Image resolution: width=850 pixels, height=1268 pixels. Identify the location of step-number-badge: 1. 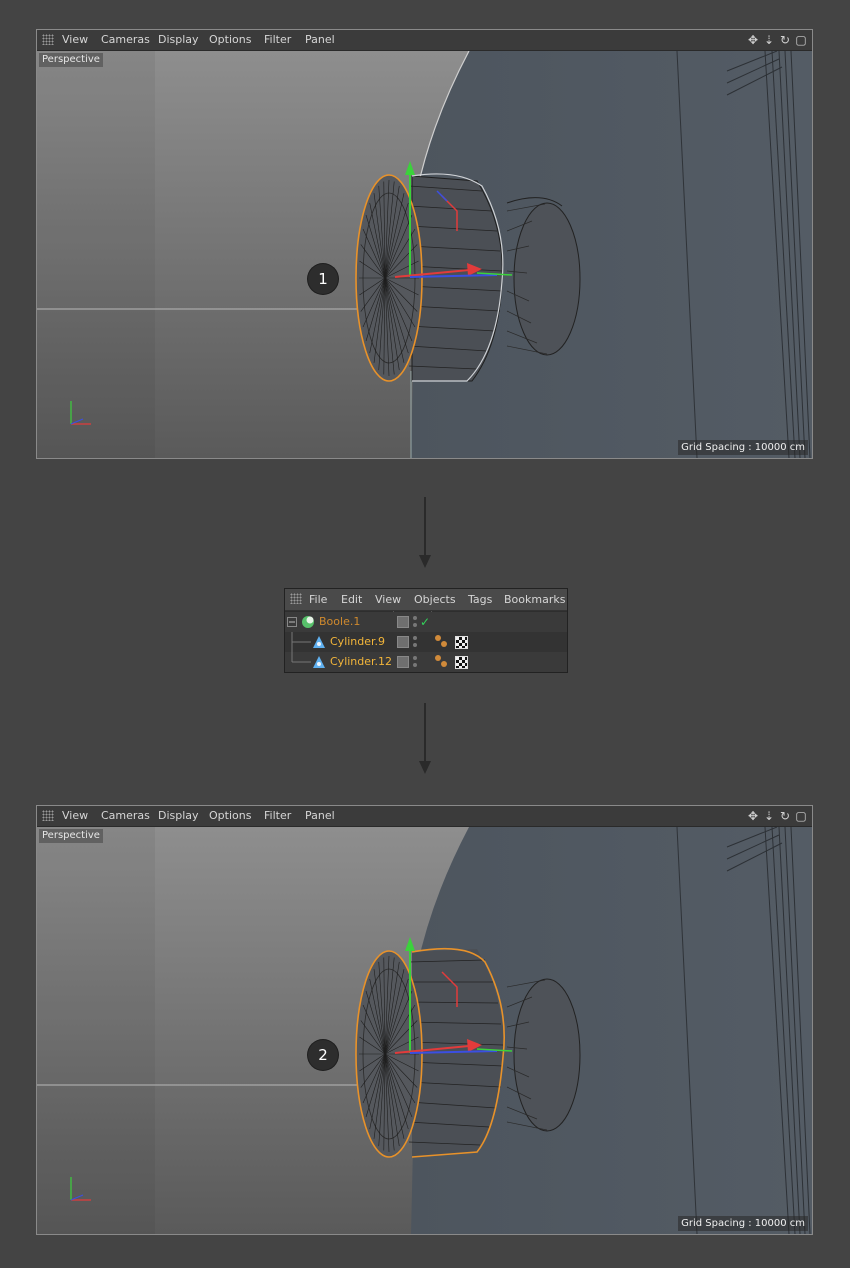
(323, 279).